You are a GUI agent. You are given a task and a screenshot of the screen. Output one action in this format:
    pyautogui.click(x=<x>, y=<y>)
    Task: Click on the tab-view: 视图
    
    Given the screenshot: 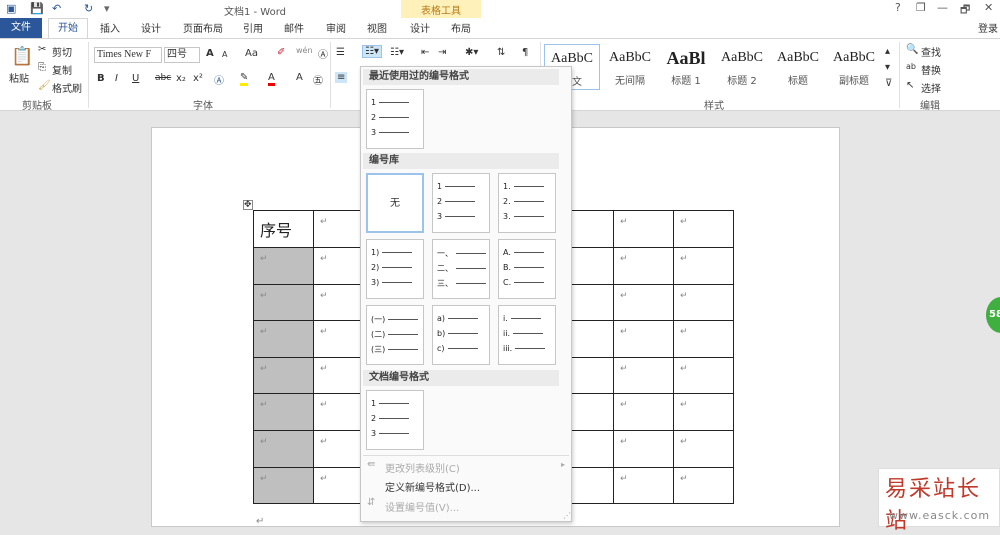 What is the action you would take?
    pyautogui.click(x=377, y=27)
    